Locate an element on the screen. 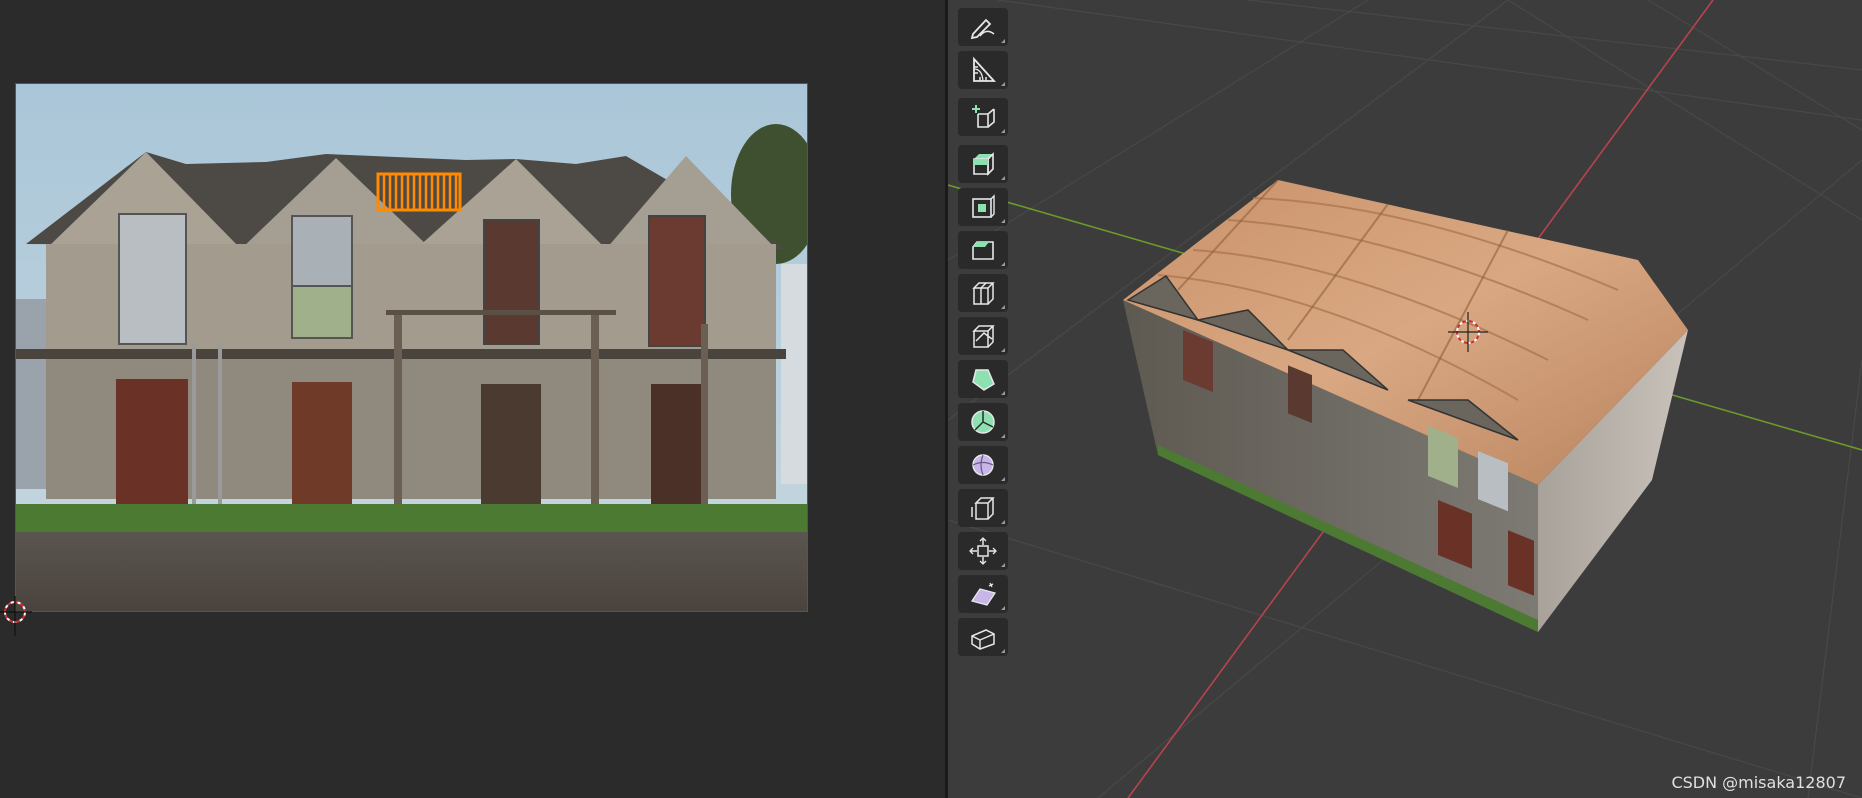  loop-cut-tool-button is located at coordinates (983, 293).